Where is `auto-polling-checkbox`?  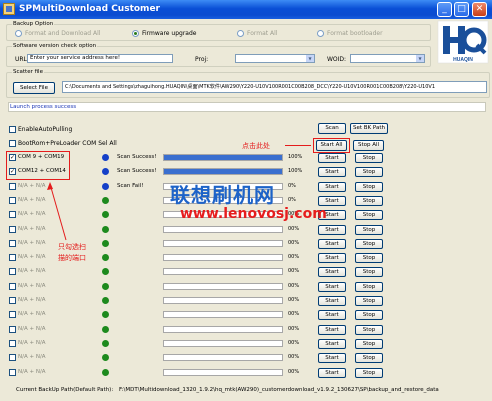 auto-polling-checkbox is located at coordinates (12, 129).